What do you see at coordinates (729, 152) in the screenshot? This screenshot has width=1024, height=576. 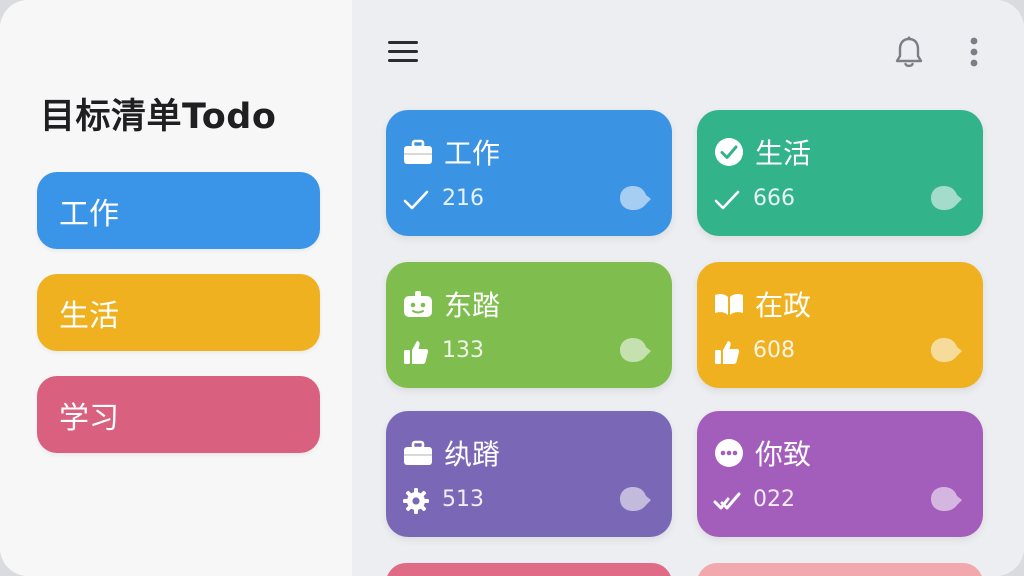 I see `check-circle-icon` at bounding box center [729, 152].